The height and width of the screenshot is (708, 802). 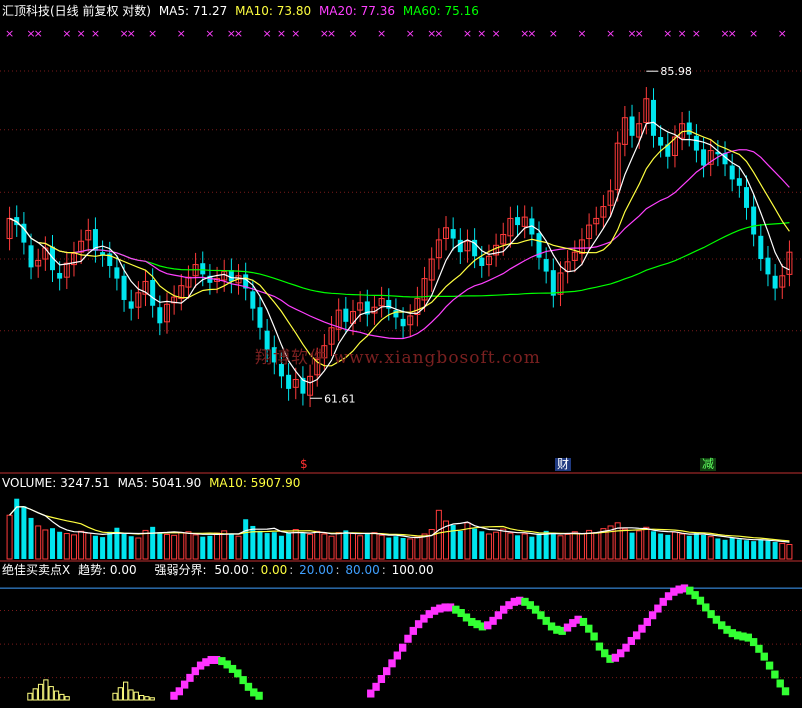 I want to click on event-marker-finance: 财, so click(x=563, y=464).